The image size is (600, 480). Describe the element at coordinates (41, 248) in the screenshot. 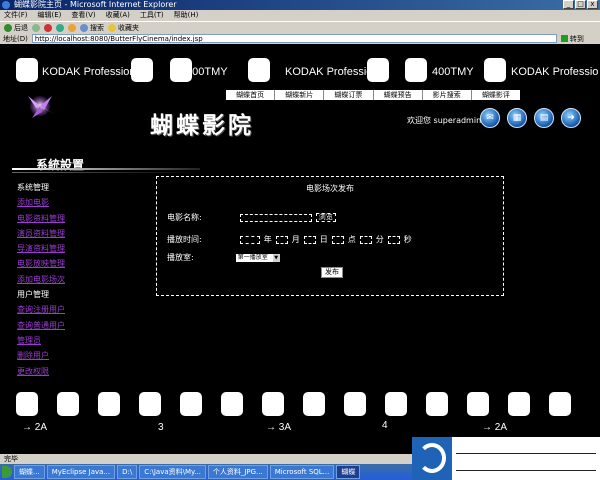

I see `sidebar-item-director-data: 导演资料管理` at that location.